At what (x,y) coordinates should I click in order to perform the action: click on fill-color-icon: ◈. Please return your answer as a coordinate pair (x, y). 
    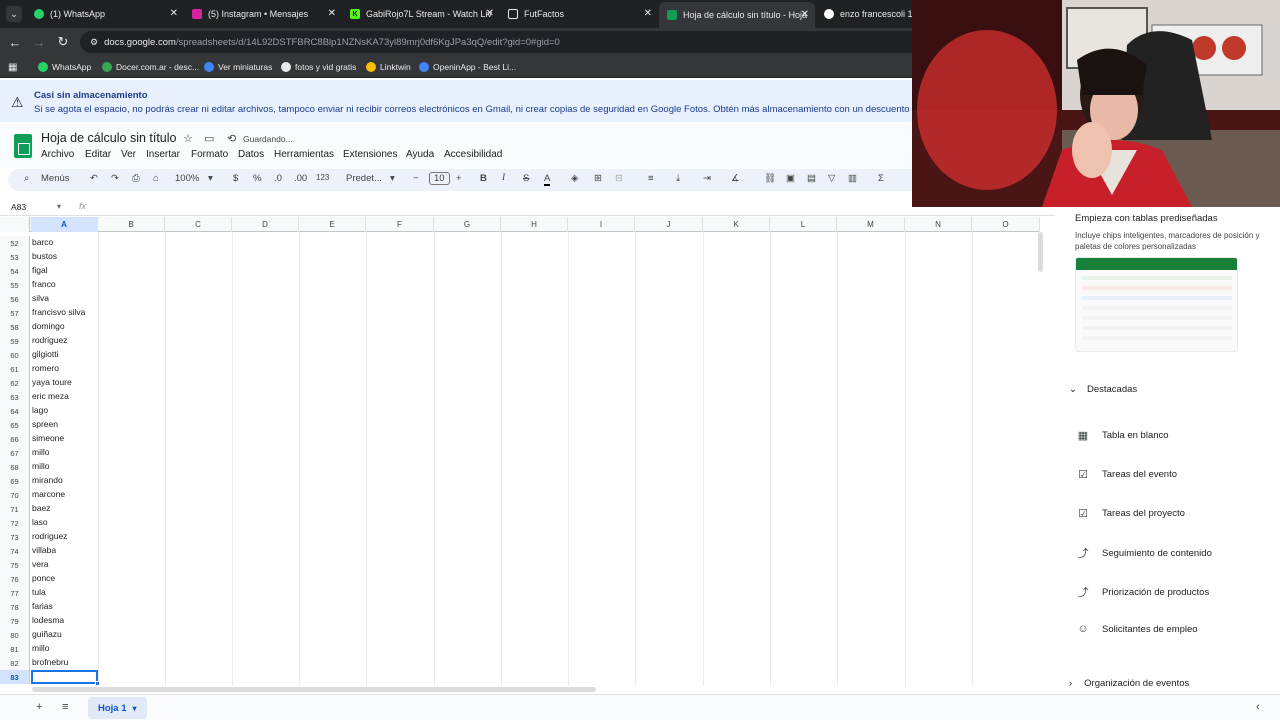
    Looking at the image, I should click on (574, 178).